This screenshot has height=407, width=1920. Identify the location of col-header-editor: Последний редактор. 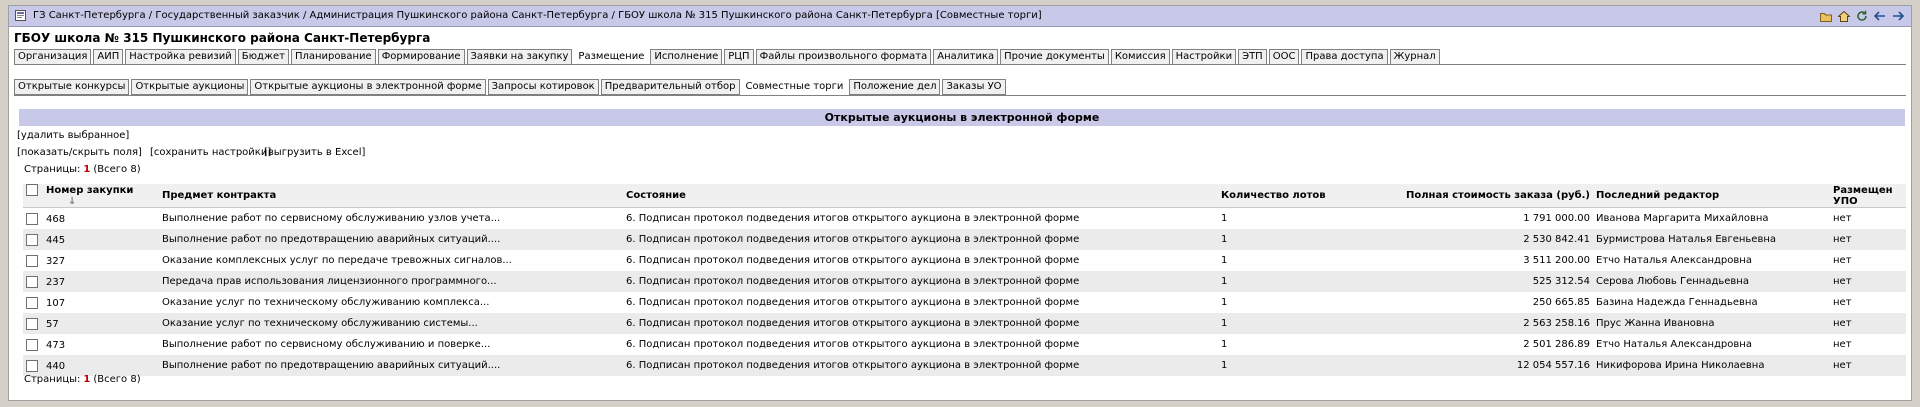
(1711, 196).